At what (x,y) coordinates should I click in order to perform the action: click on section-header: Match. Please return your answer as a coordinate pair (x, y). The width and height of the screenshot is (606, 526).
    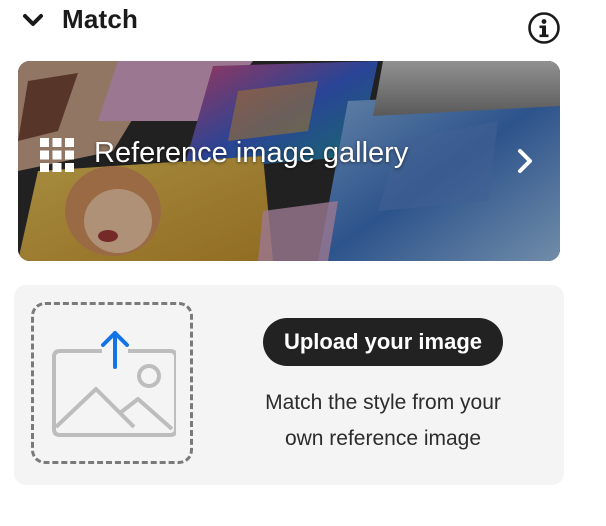
    Looking at the image, I should click on (303, 24).